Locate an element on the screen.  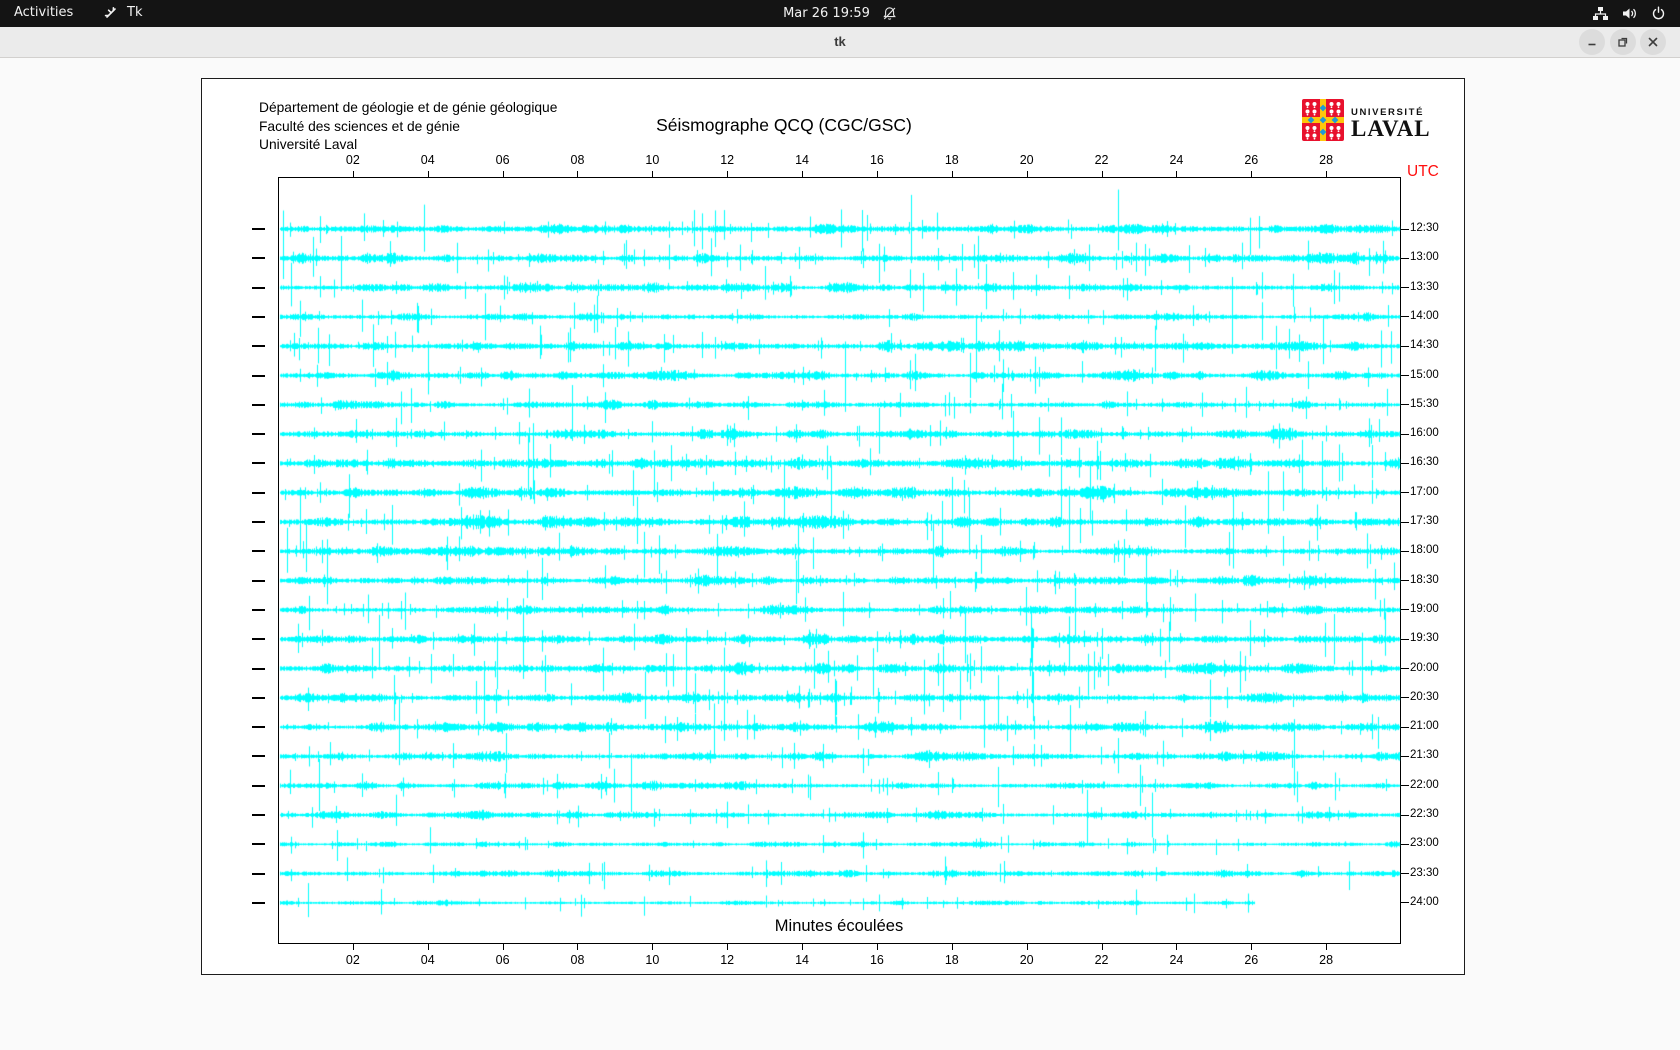
x-axis-tick-label-top: 16 is located at coordinates (876, 160).